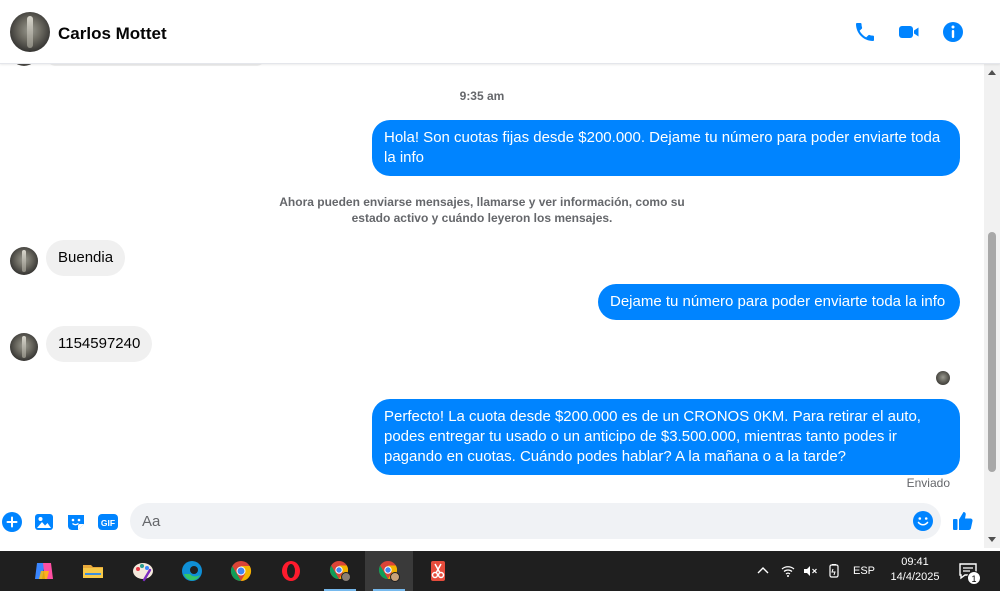  What do you see at coordinates (865, 32) in the screenshot?
I see `phone-icon` at bounding box center [865, 32].